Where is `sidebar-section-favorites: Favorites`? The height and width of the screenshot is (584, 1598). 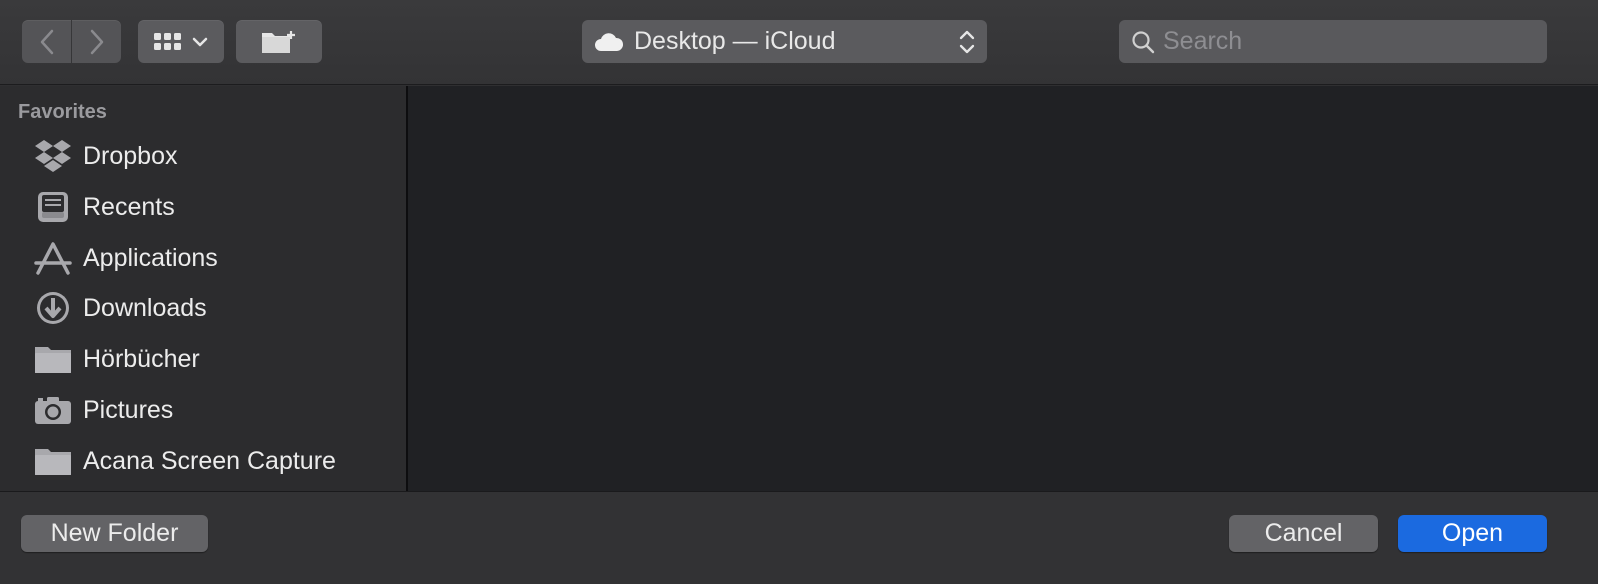
sidebar-section-favorites: Favorites is located at coordinates (62, 112).